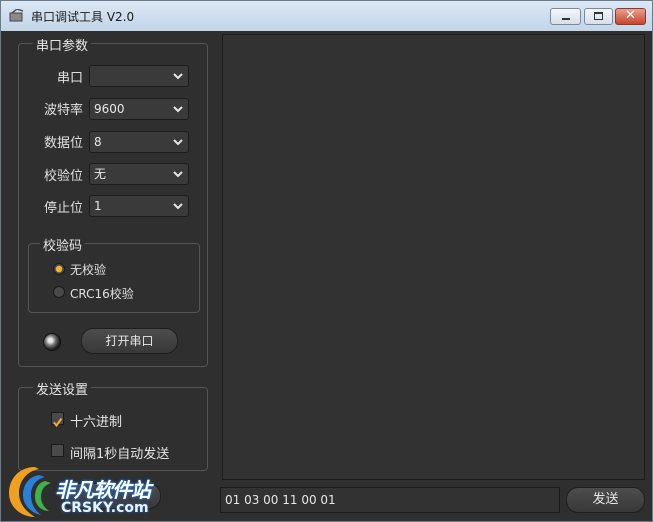 The image size is (653, 522). Describe the element at coordinates (63, 110) in the screenshot. I see `baud-label: 波特率` at that location.